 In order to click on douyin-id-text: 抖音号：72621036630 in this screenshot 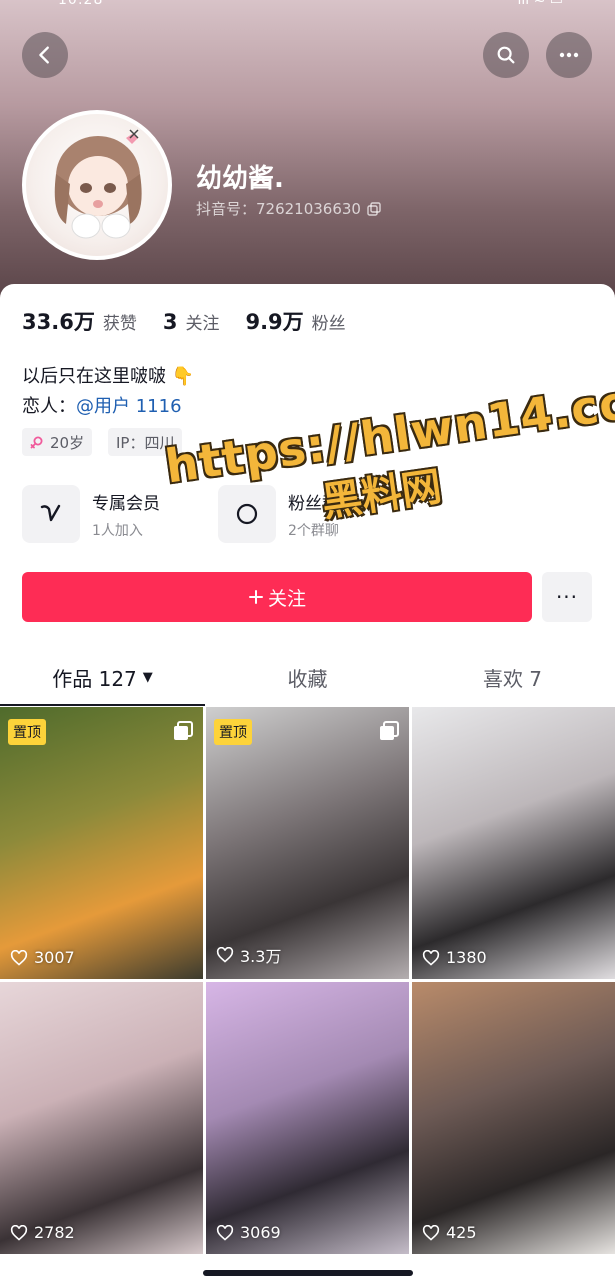, I will do `click(278, 209)`.